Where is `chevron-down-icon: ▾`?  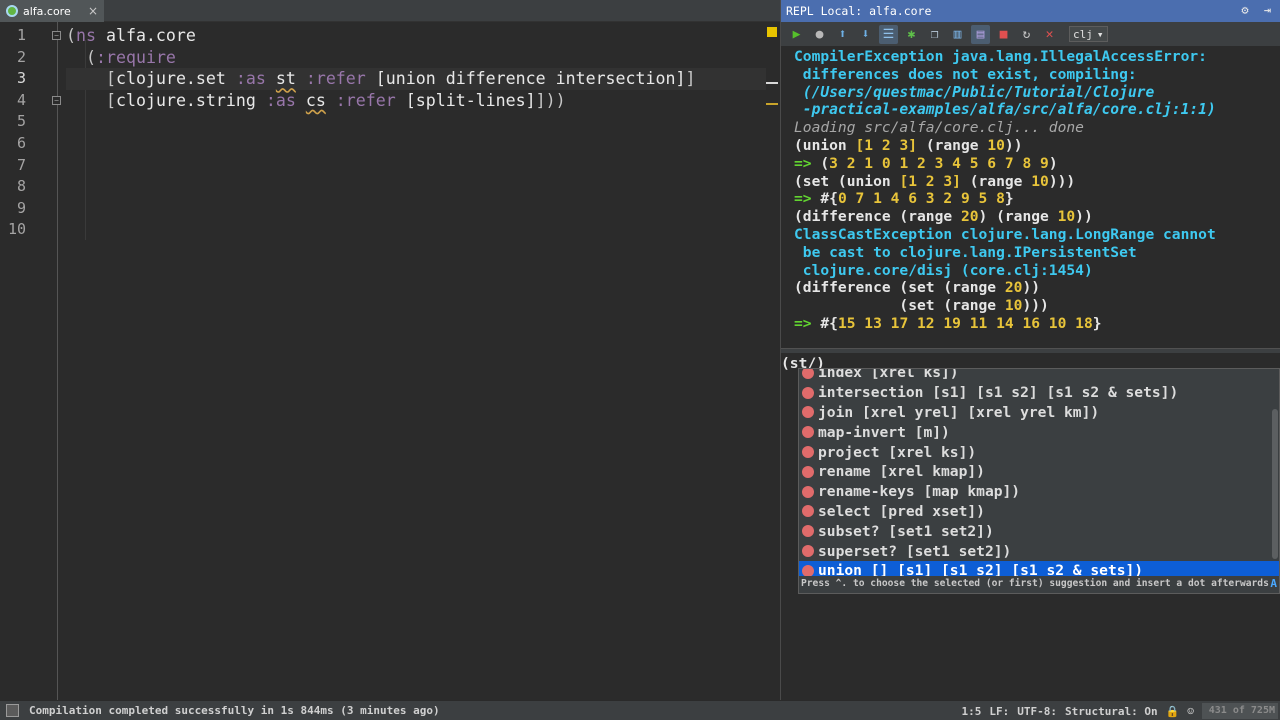 chevron-down-icon: ▾ is located at coordinates (1100, 34).